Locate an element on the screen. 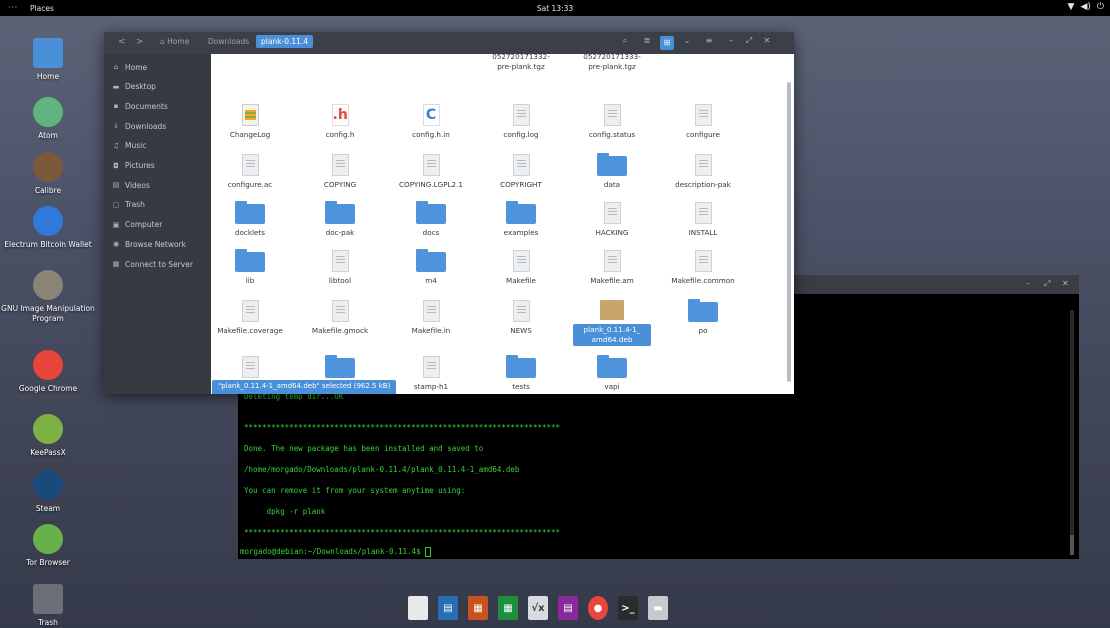 This screenshot has height=628, width=1110. file-item: INSTALL is located at coordinates (703, 220).